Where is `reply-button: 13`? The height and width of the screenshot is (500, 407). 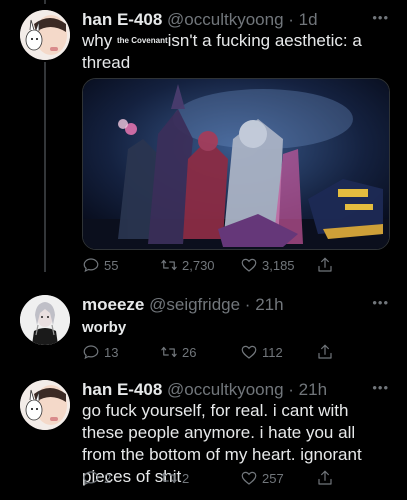
reply-button: 13 is located at coordinates (100, 352).